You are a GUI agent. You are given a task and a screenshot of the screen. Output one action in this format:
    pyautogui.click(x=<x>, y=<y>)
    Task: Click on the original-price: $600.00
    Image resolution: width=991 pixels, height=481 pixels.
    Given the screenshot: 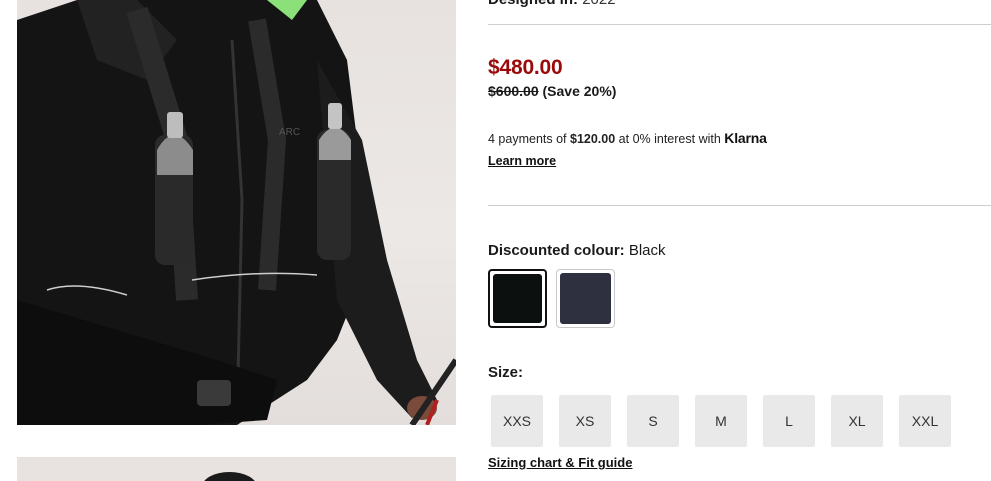 What is the action you would take?
    pyautogui.click(x=513, y=91)
    